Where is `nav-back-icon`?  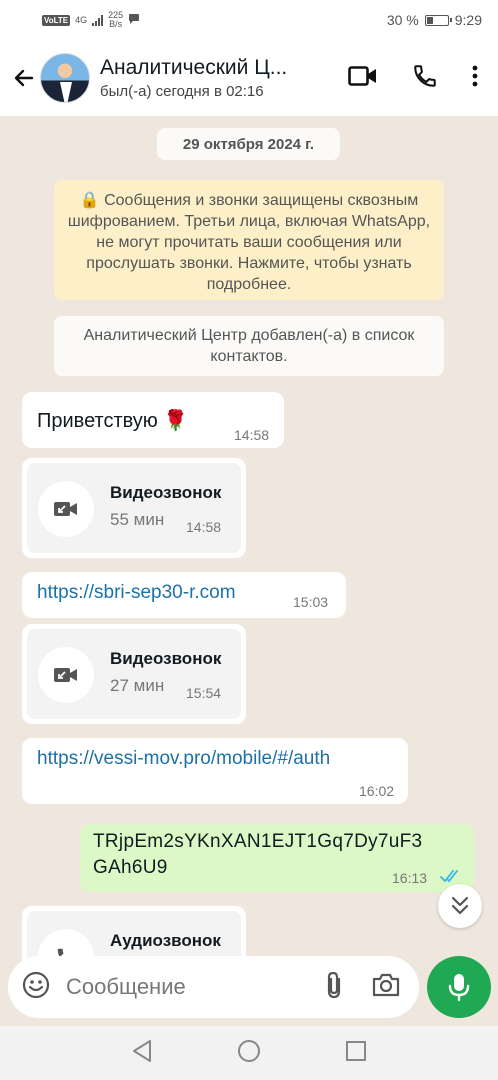 nav-back-icon is located at coordinates (142, 1053).